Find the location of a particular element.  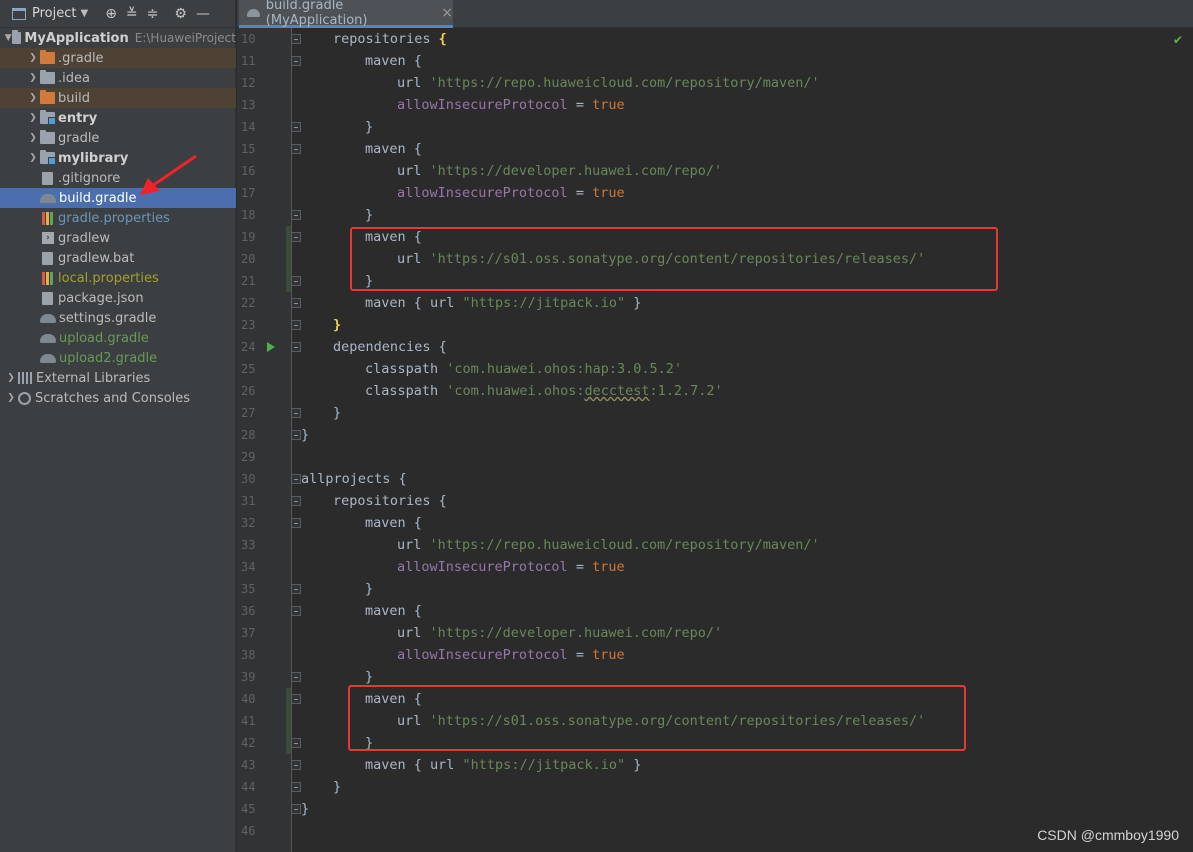

tree-item-build-gradle: build.gradle is located at coordinates (118, 198).